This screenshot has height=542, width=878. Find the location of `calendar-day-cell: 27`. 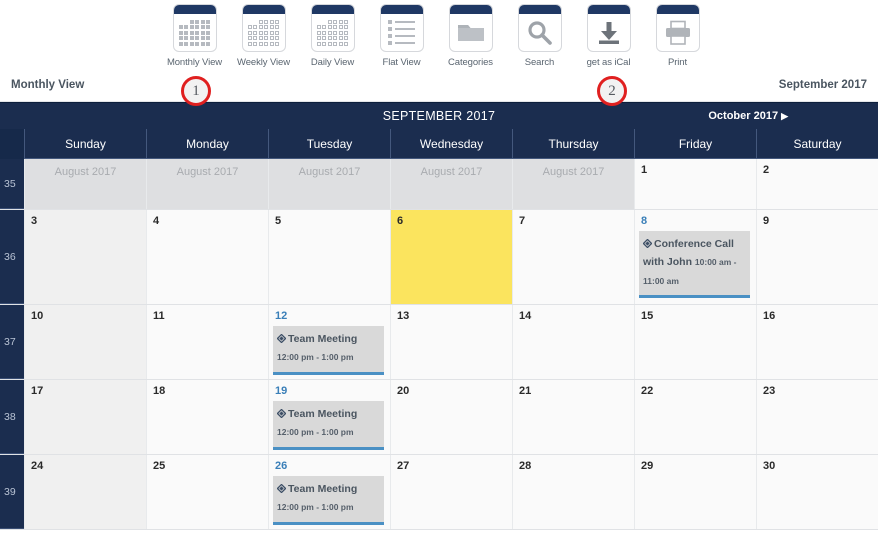

calendar-day-cell: 27 is located at coordinates (451, 492).